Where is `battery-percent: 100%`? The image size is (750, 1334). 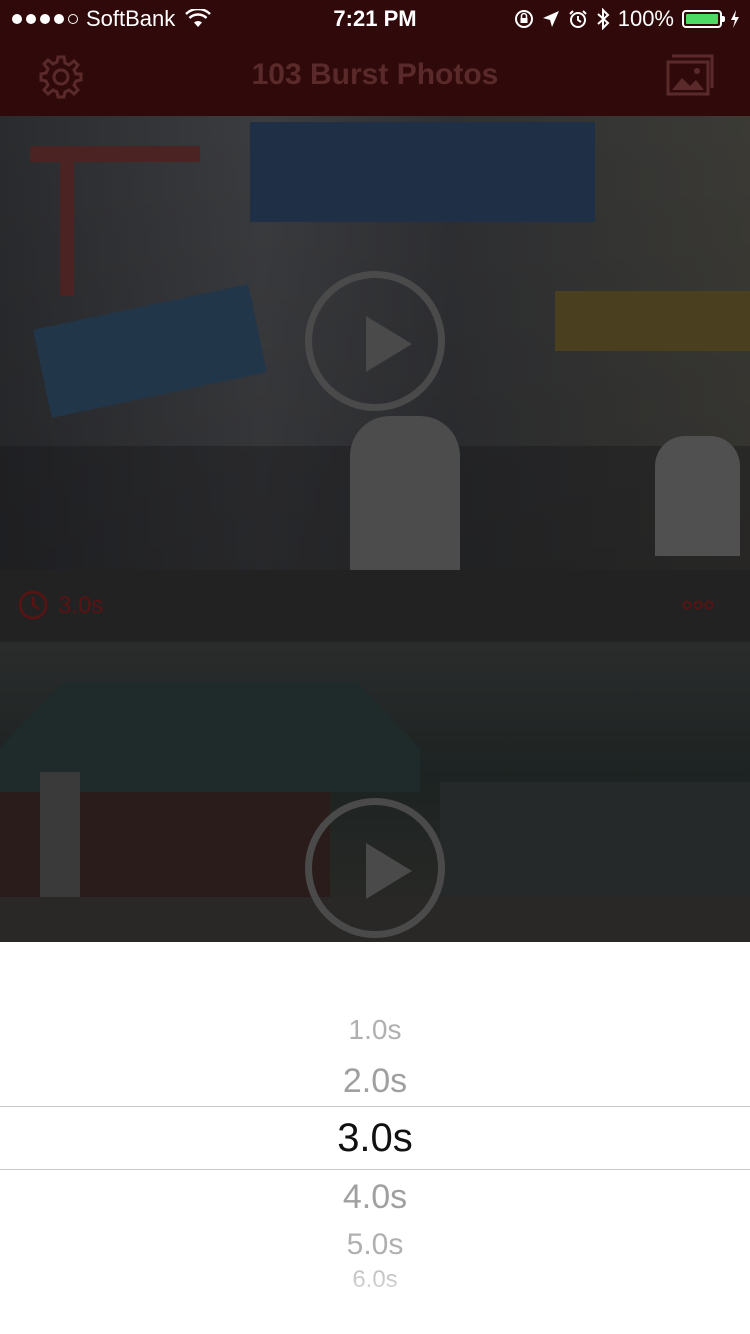
battery-percent: 100% is located at coordinates (645, 18).